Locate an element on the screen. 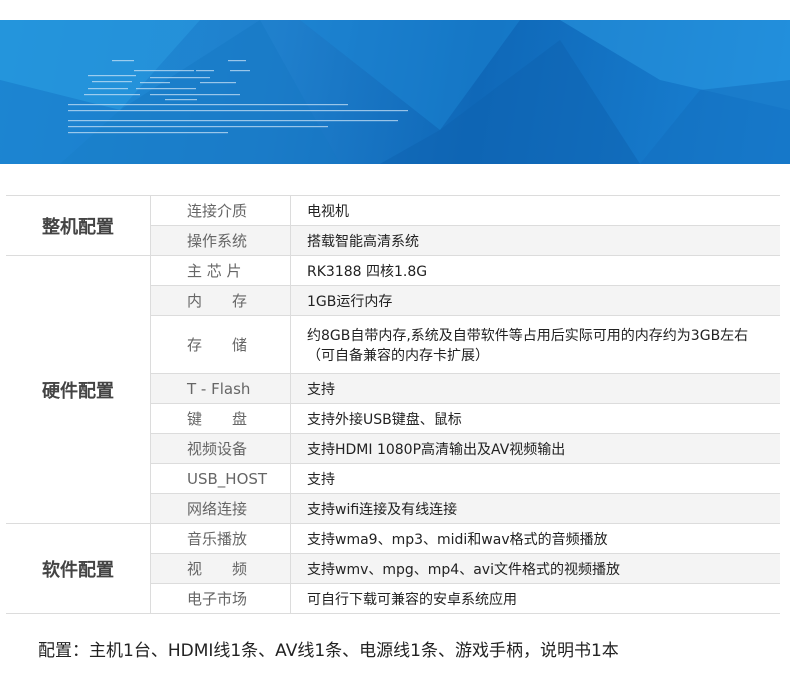  package-contents-line: 配置：主机1台、HDMI线1条、AV线1条、电源线1条、游戏手柄，说明书1本 is located at coordinates (328, 651).